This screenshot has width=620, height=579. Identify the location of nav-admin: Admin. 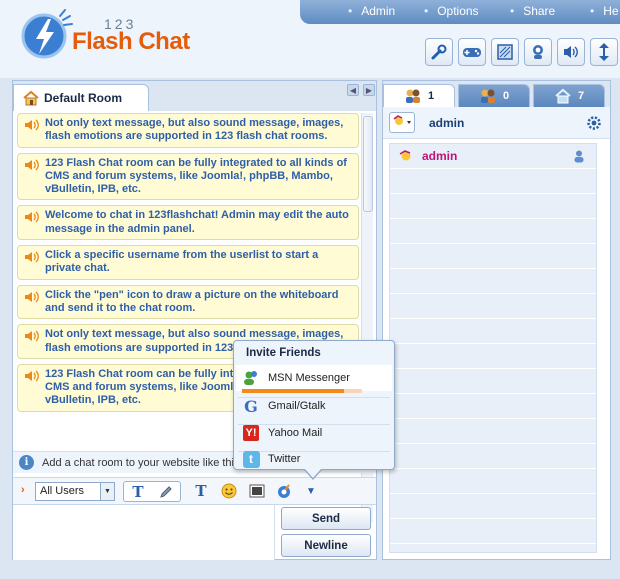
(371, 11).